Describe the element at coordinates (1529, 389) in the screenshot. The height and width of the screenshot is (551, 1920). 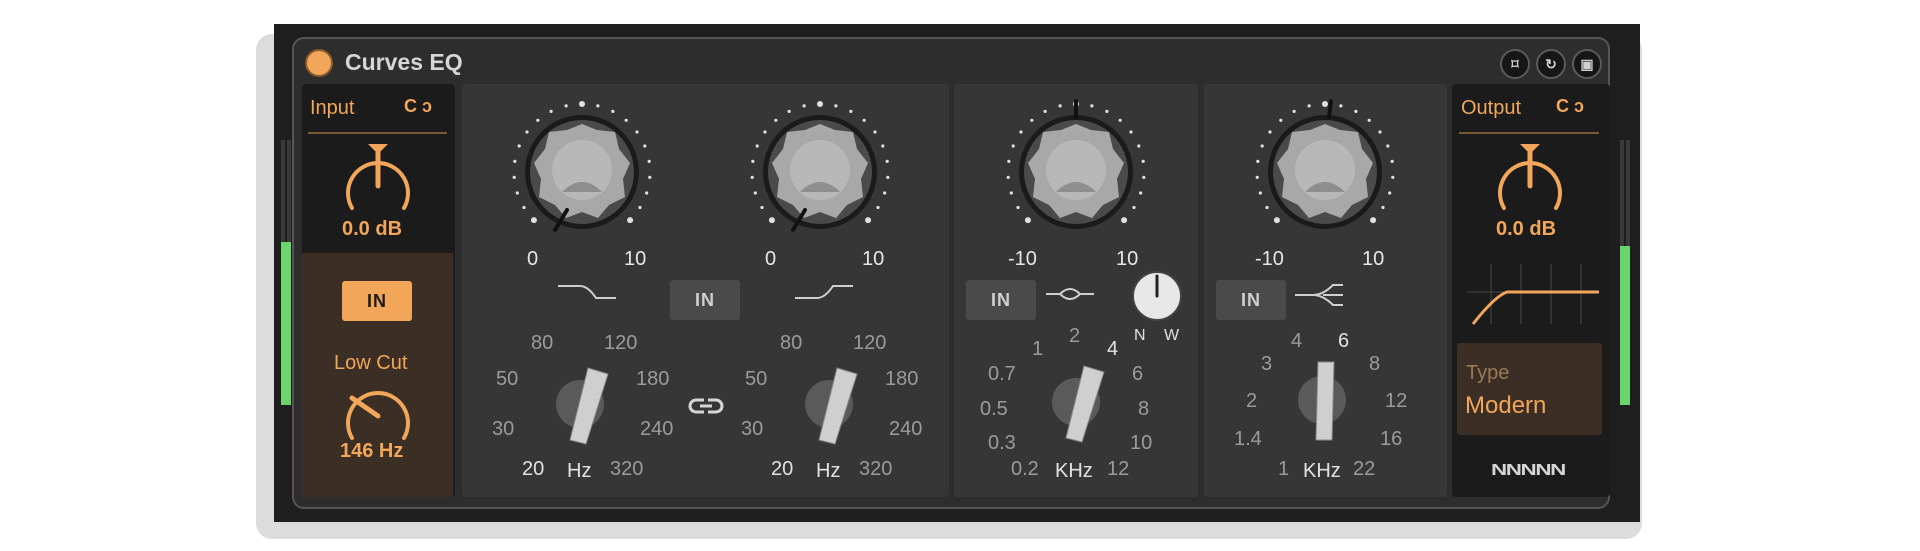
I see `type-selector` at that location.